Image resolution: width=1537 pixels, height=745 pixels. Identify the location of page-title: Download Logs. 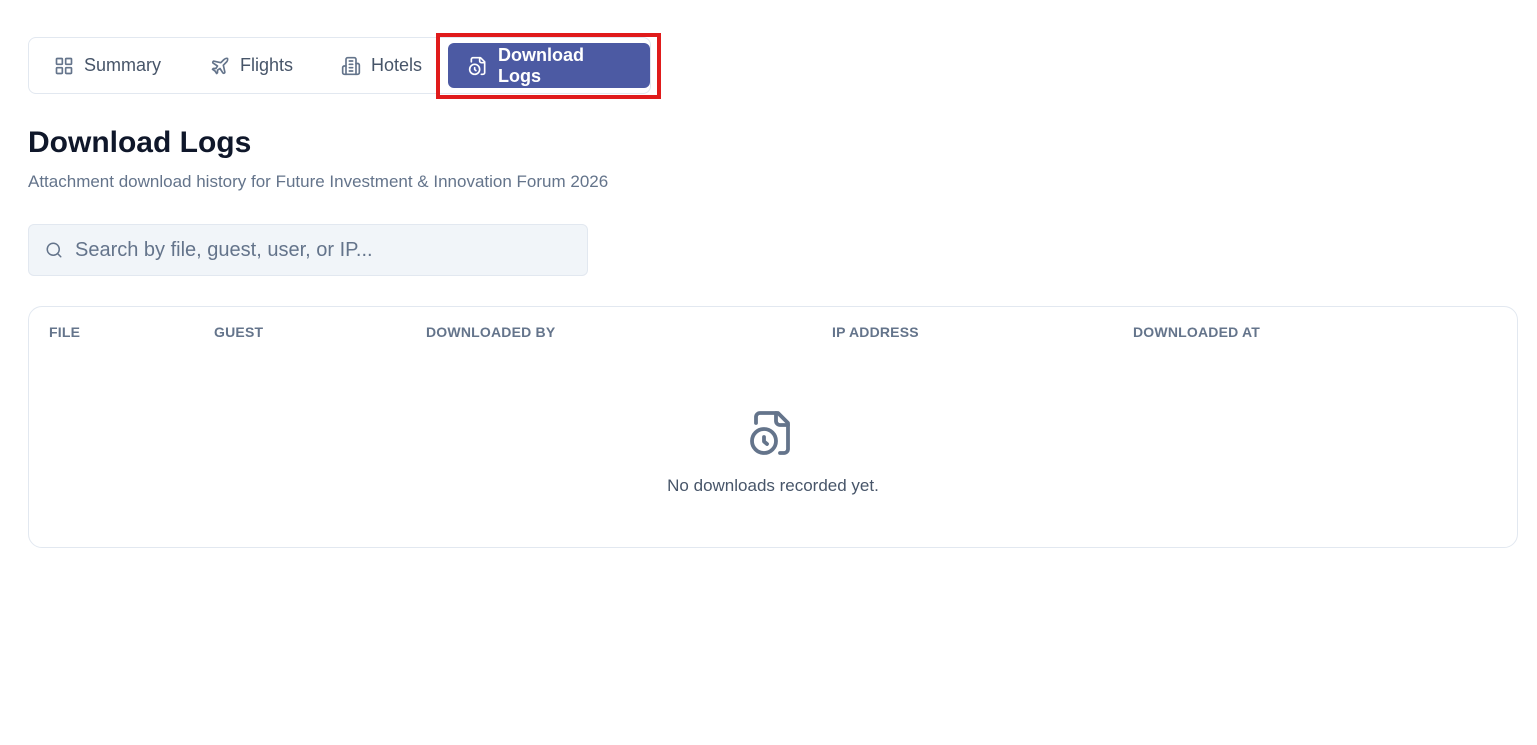
(140, 142).